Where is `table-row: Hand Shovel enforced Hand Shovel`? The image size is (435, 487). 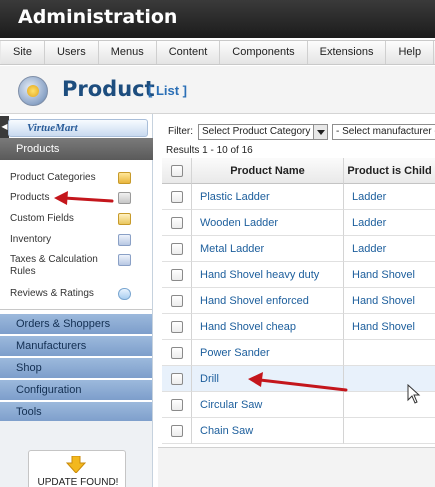 table-row: Hand Shovel enforced Hand Shovel is located at coordinates (298, 301).